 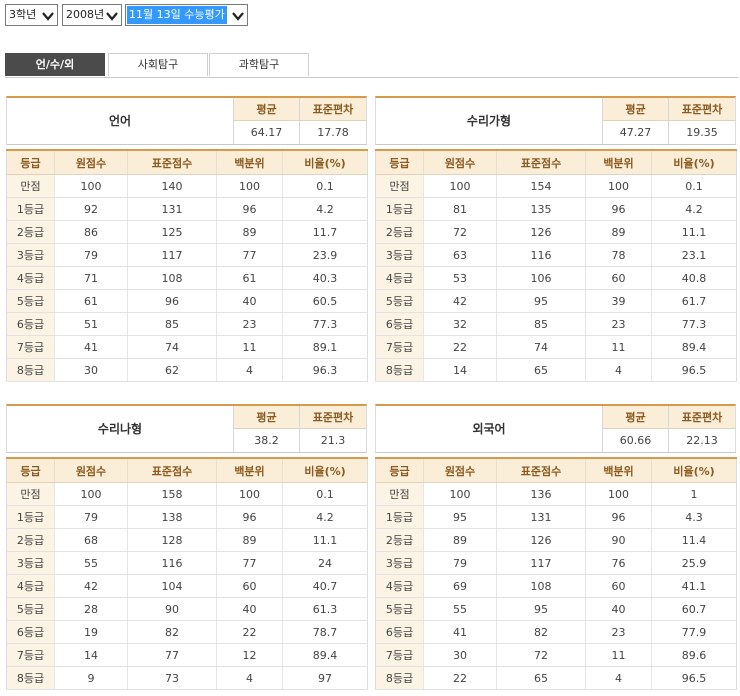 I want to click on table-cell: 65, so click(x=541, y=678).